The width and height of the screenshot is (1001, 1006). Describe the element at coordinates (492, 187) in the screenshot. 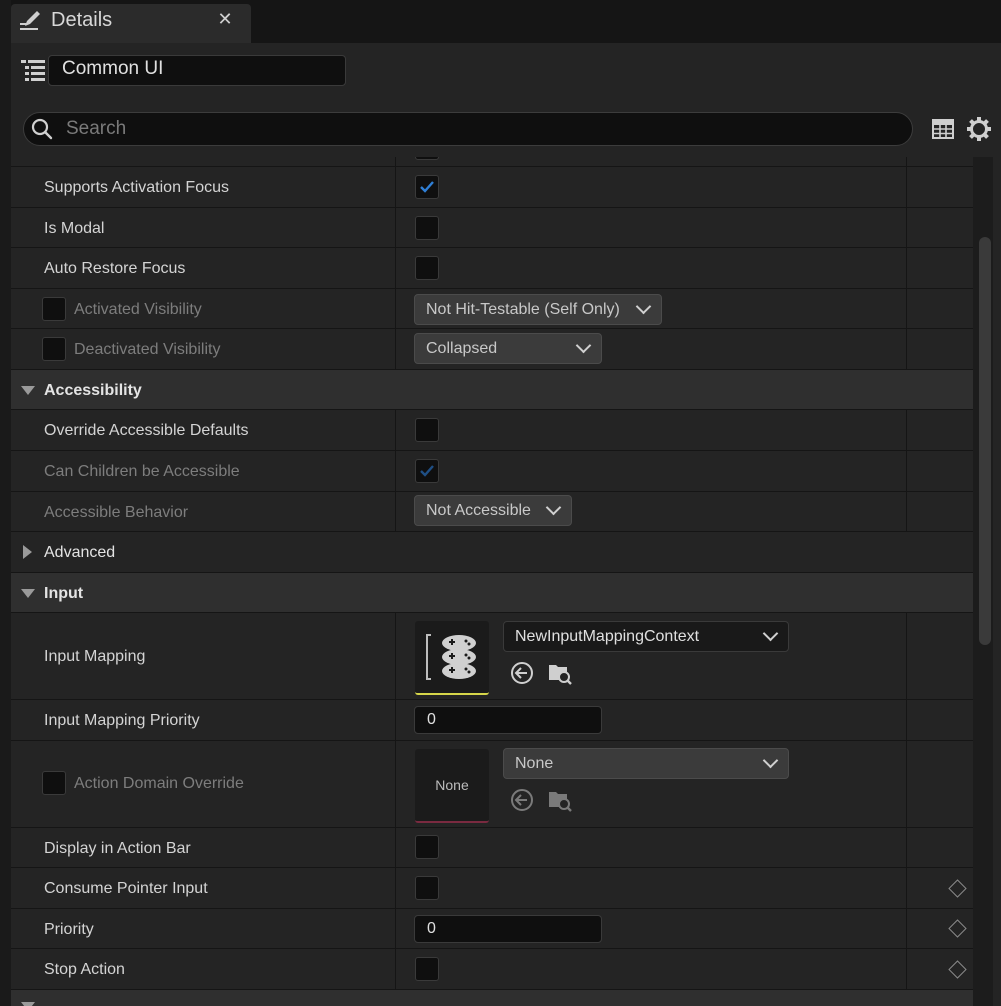

I see `row-supports-activation-focus: Supports Activation Focus` at that location.